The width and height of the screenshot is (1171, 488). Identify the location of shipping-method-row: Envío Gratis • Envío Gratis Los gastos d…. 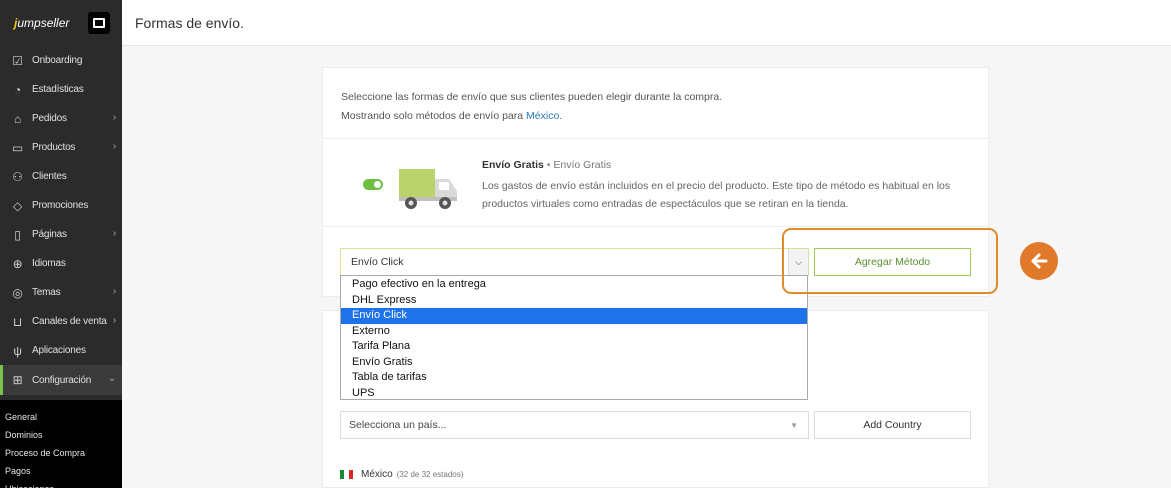
(656, 183).